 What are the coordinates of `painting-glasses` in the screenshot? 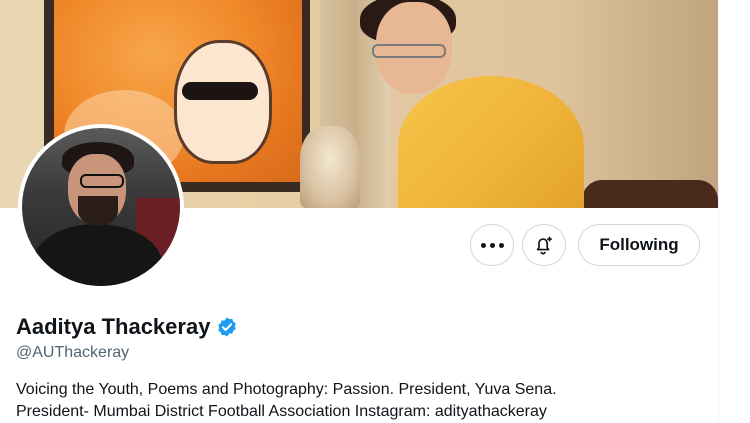 It's located at (220, 91).